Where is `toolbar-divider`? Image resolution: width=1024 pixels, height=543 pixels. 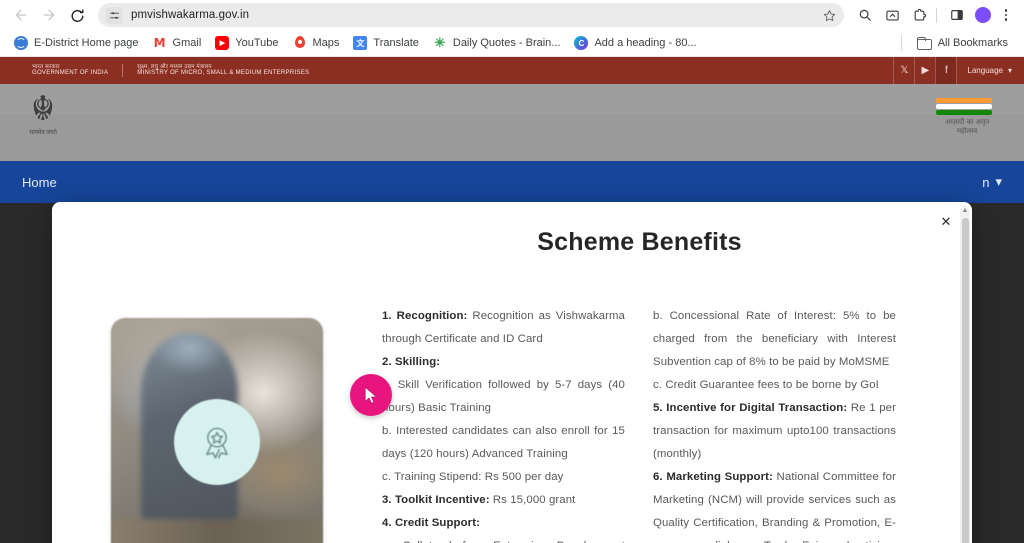
toolbar-divider is located at coordinates (936, 15).